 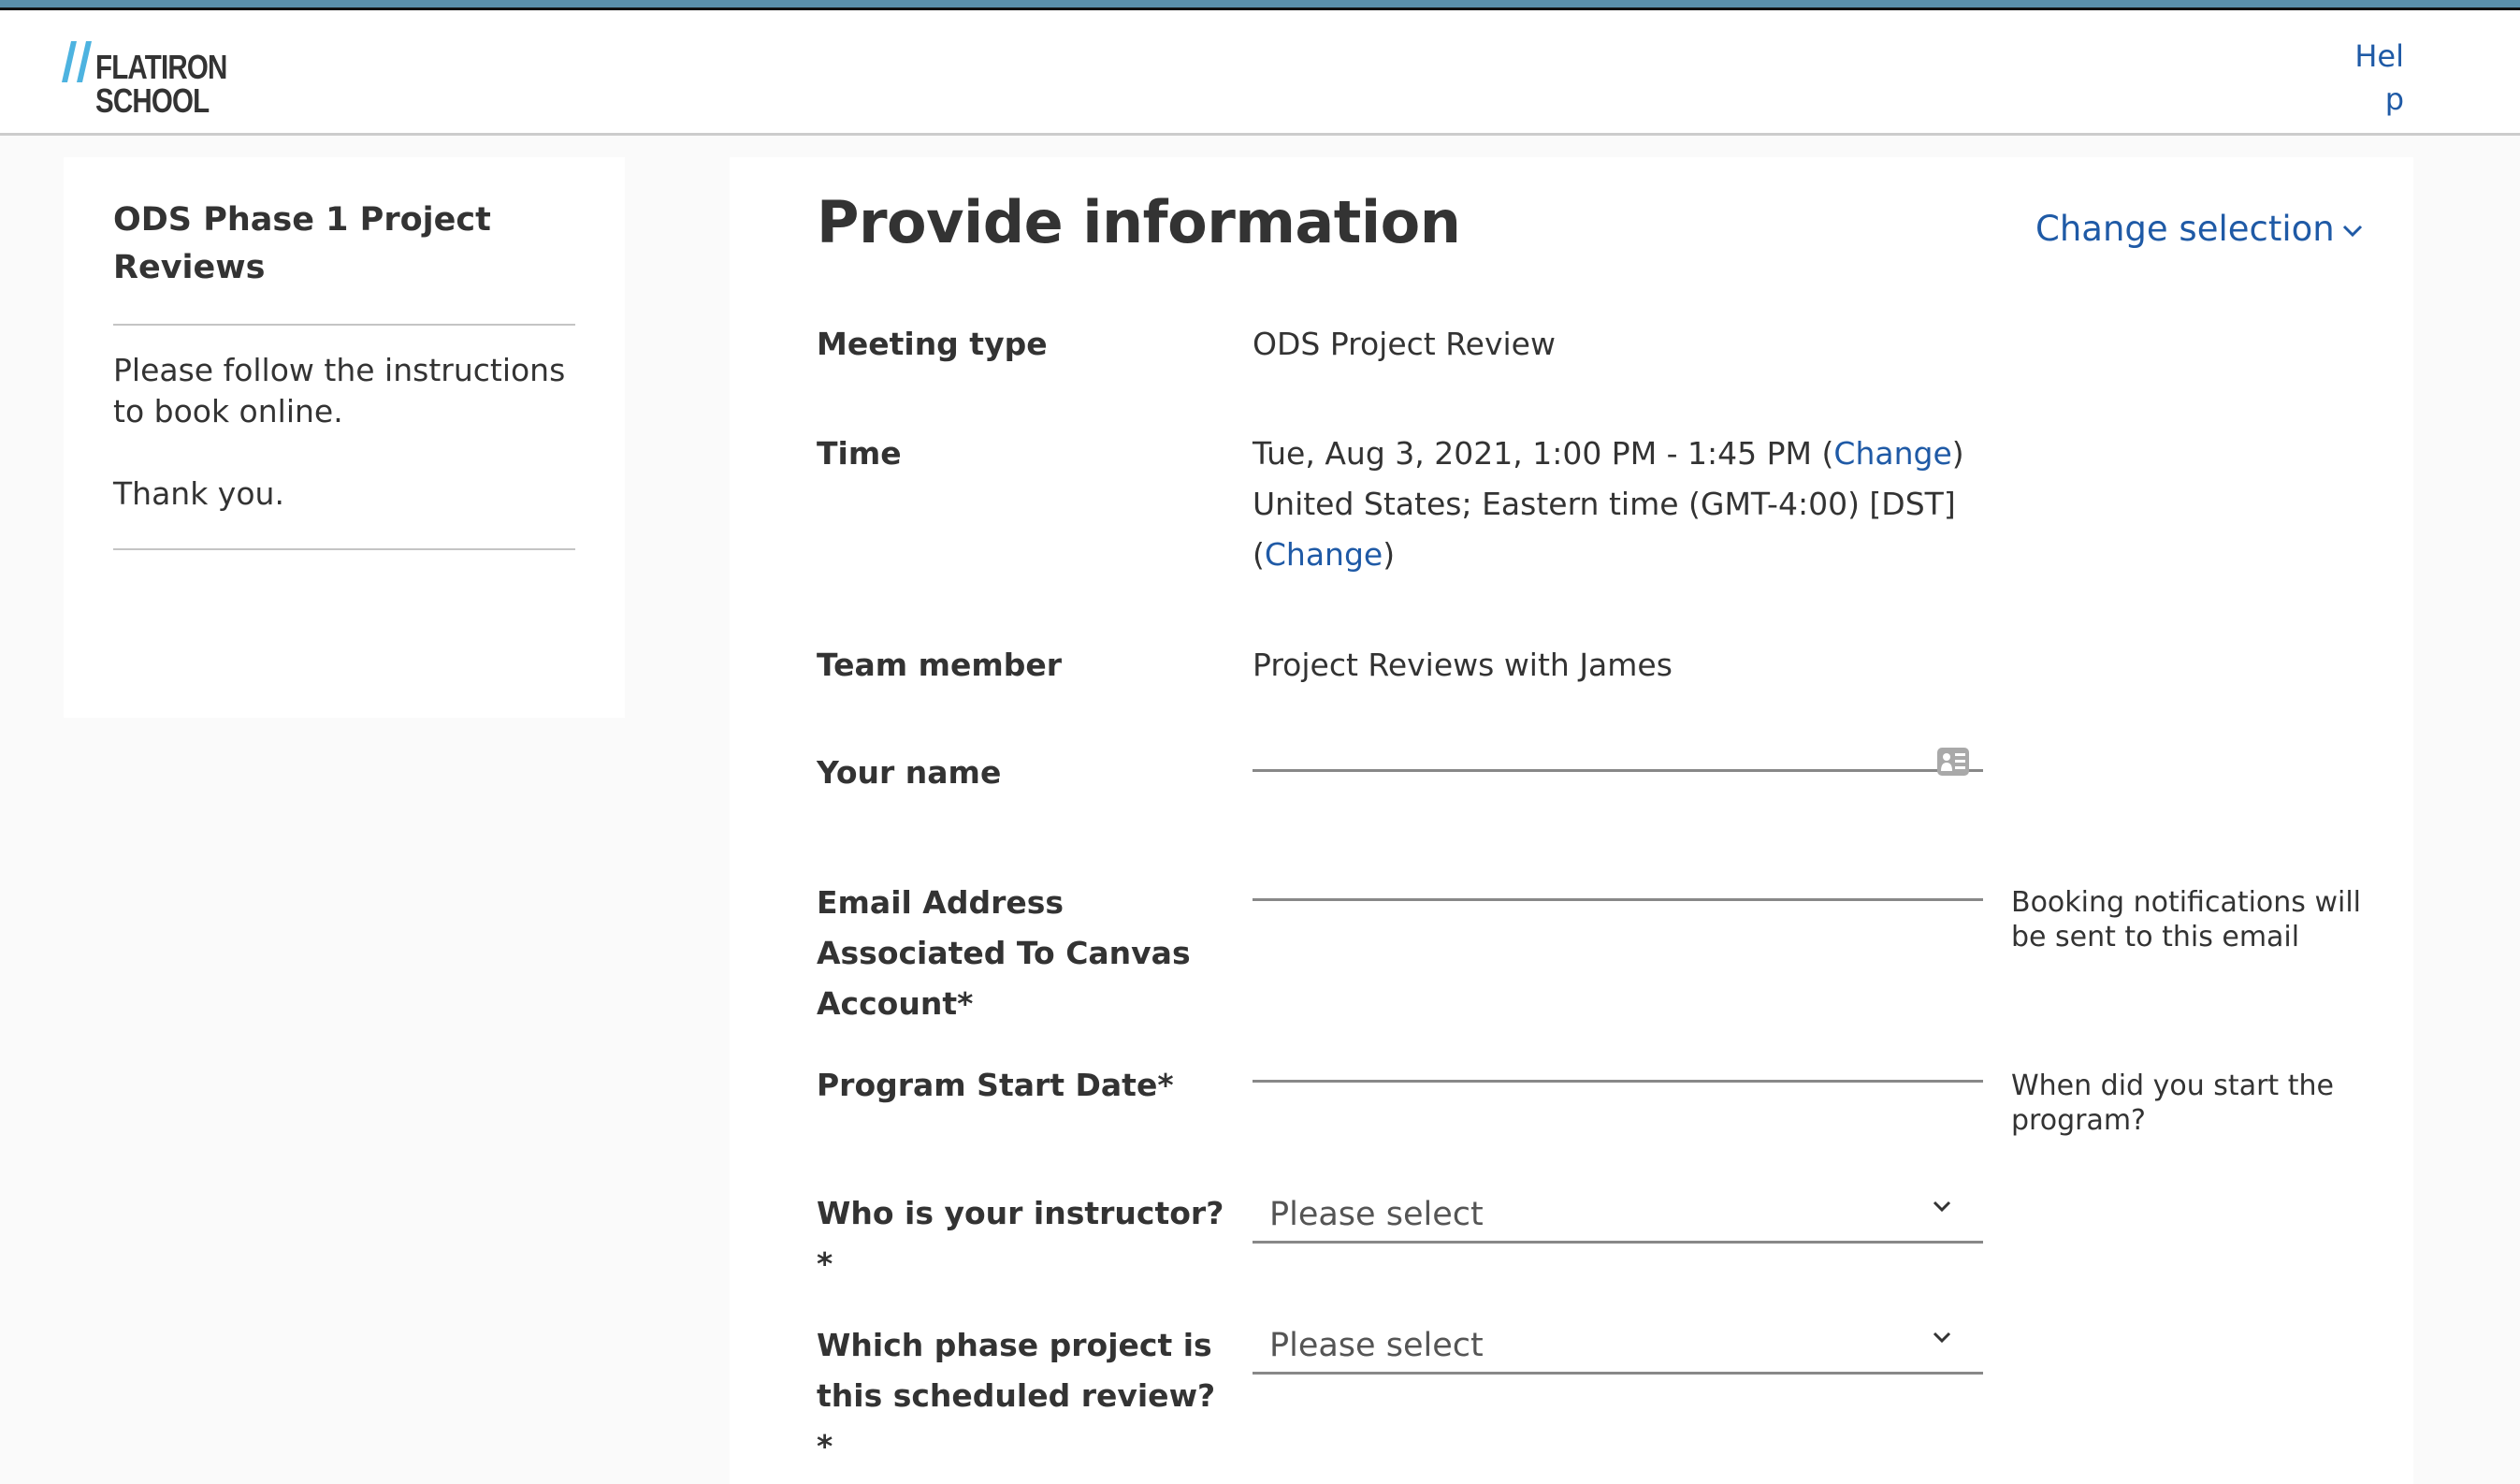 What do you see at coordinates (77, 62) in the screenshot?
I see `logo-slashes-icon` at bounding box center [77, 62].